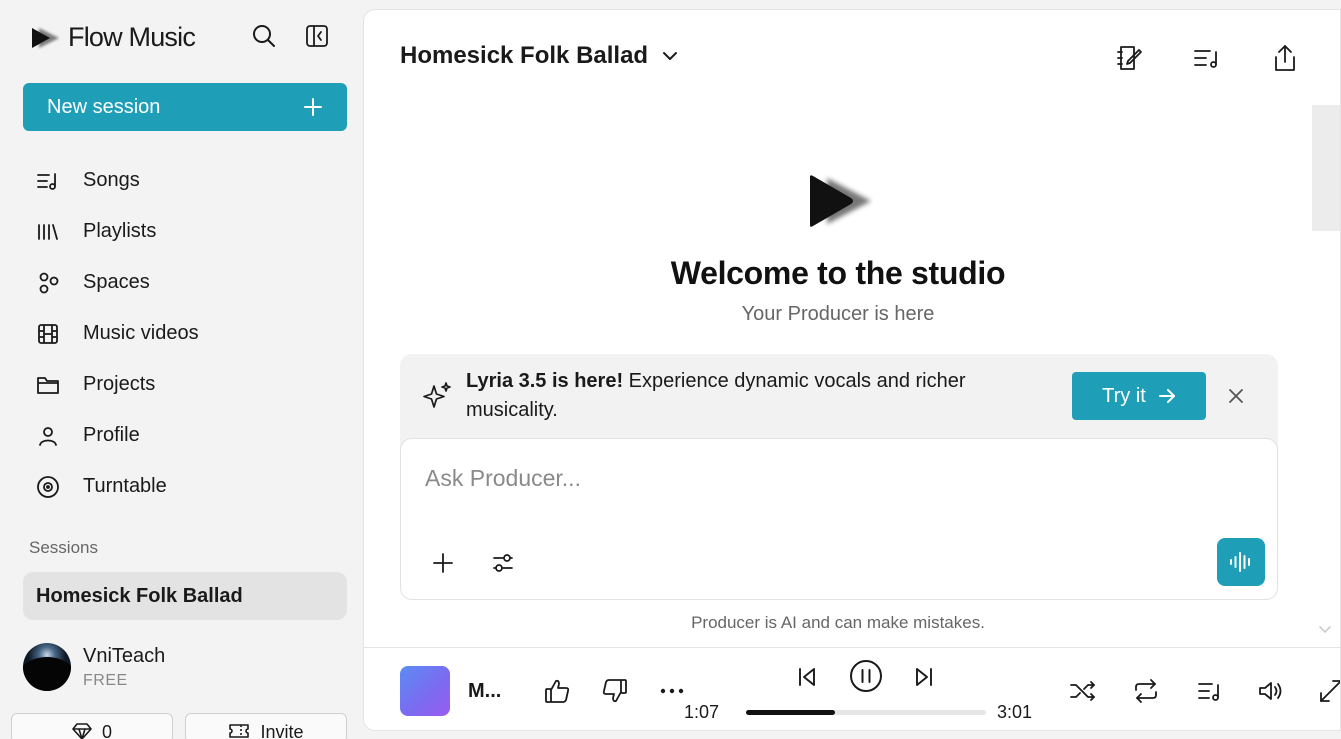 The width and height of the screenshot is (1341, 739). Describe the element at coordinates (425, 691) in the screenshot. I see `track-artwork` at that location.